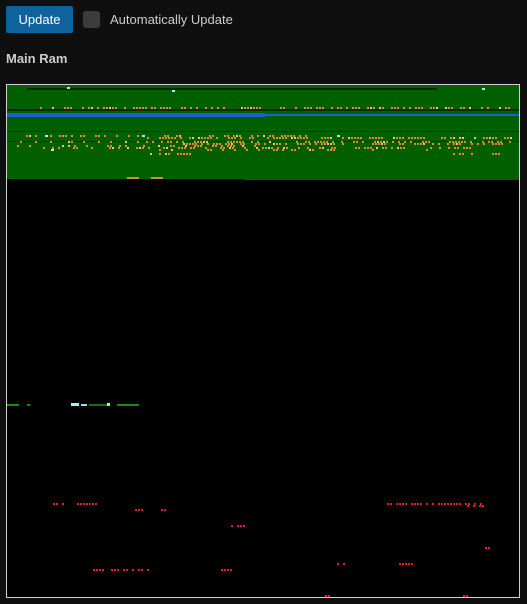 The width and height of the screenshot is (527, 604). I want to click on ram-pixel-cyan, so click(52, 150).